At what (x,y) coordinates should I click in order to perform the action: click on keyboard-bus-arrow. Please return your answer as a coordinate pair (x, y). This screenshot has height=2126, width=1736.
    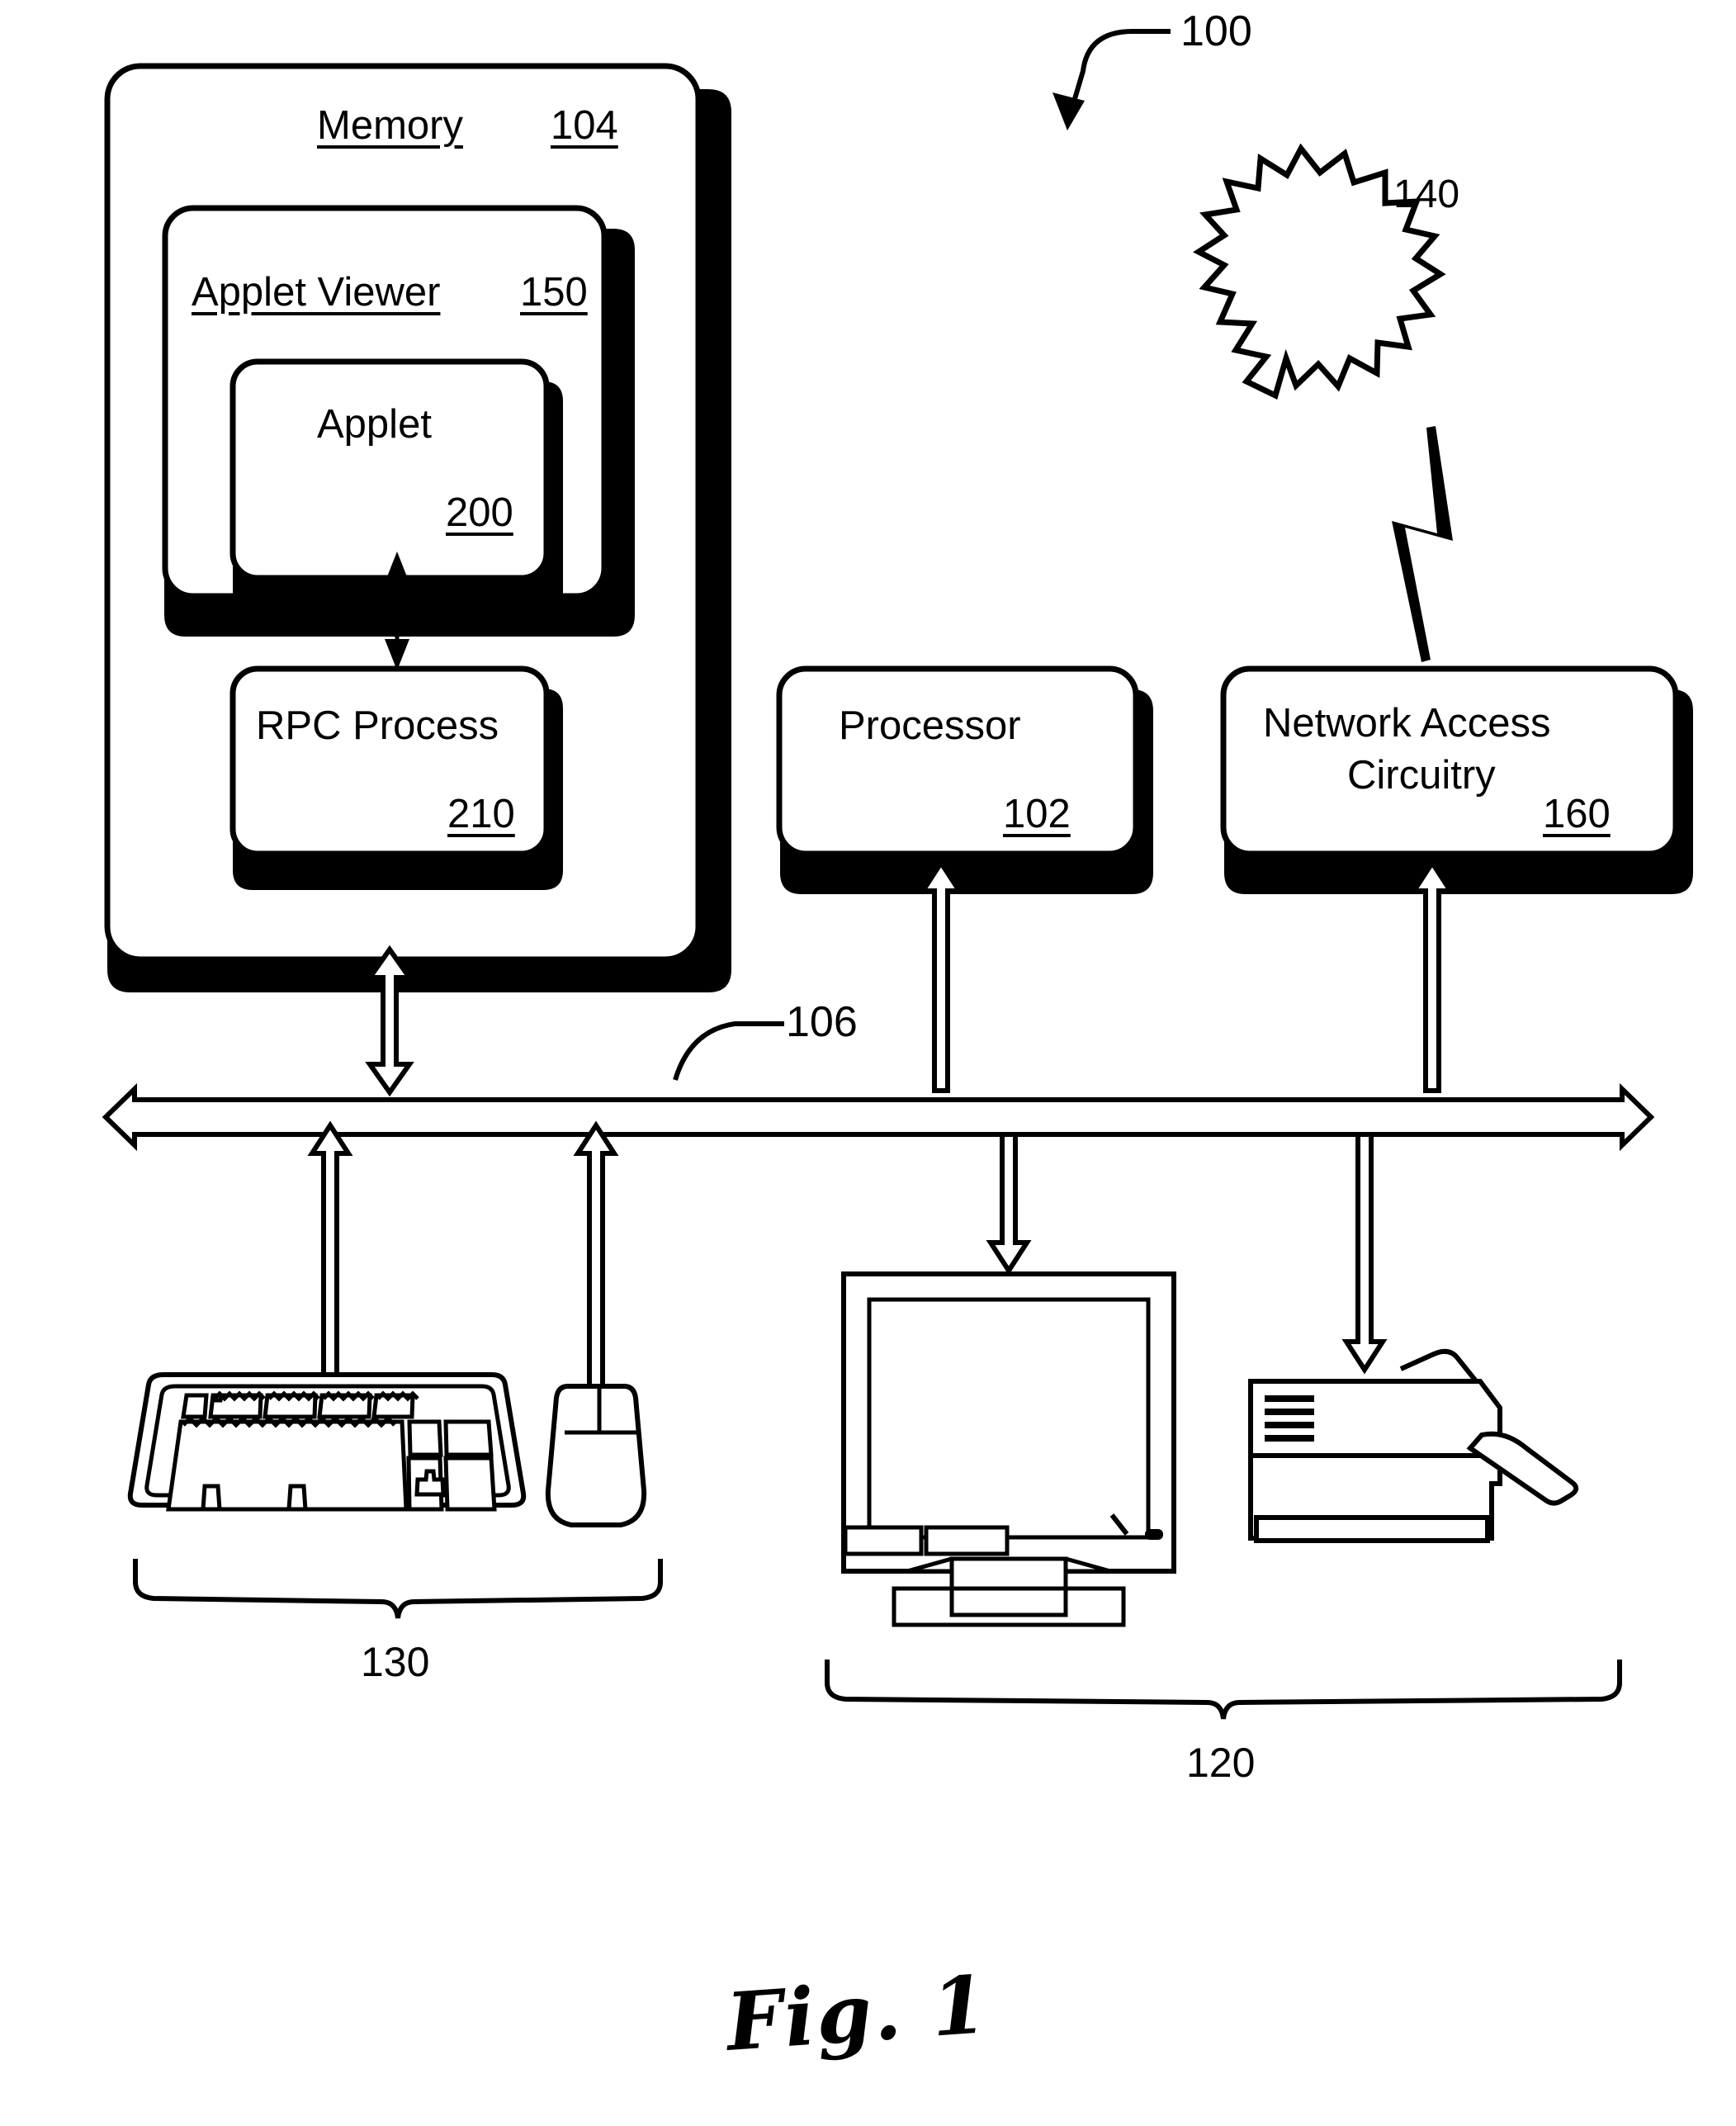
    Looking at the image, I should click on (330, 1255).